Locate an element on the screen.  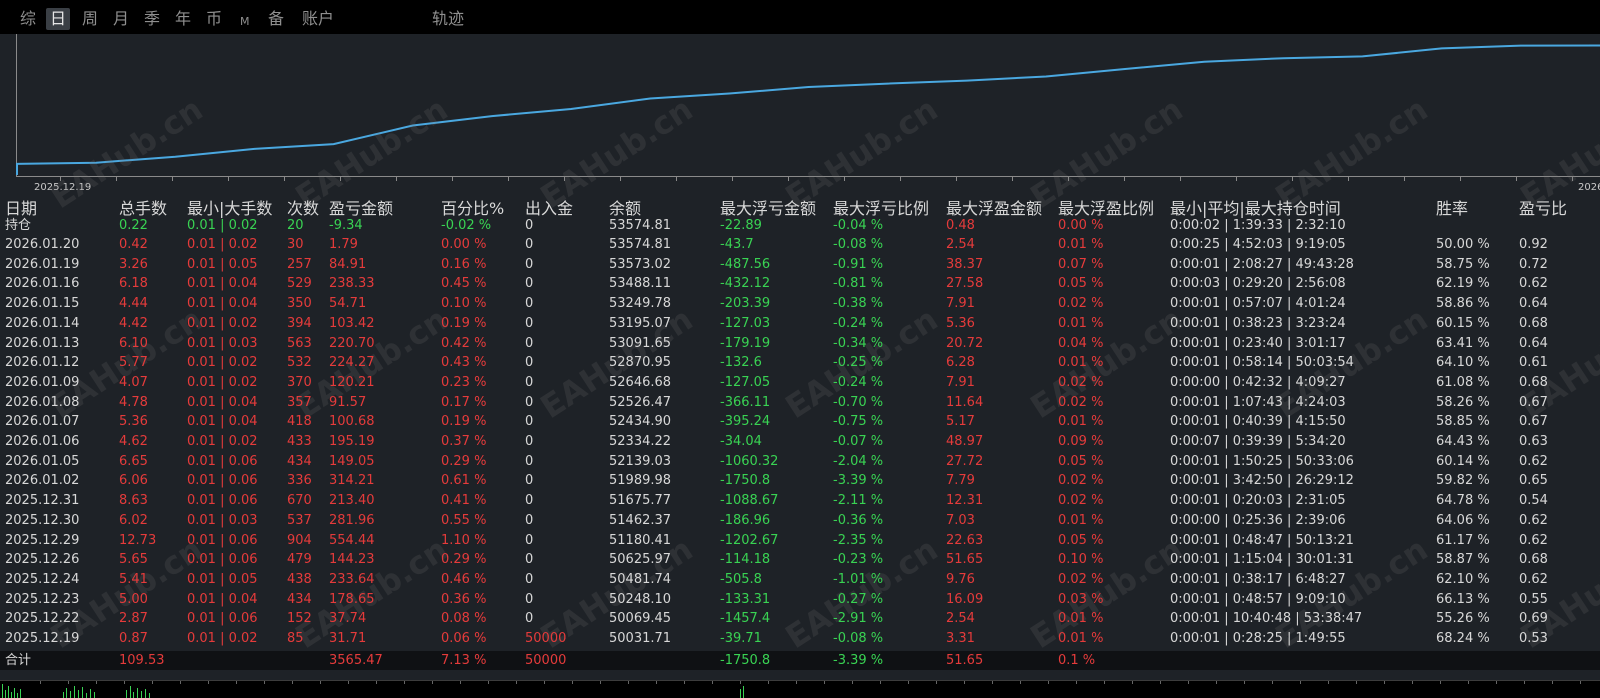
cell-count: 434 is located at coordinates (299, 599).